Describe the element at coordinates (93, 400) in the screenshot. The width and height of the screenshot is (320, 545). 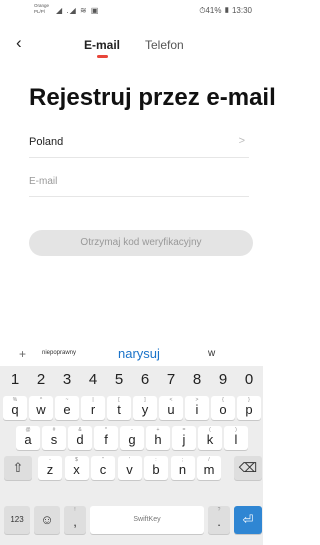
I see `key-hint: |` at that location.